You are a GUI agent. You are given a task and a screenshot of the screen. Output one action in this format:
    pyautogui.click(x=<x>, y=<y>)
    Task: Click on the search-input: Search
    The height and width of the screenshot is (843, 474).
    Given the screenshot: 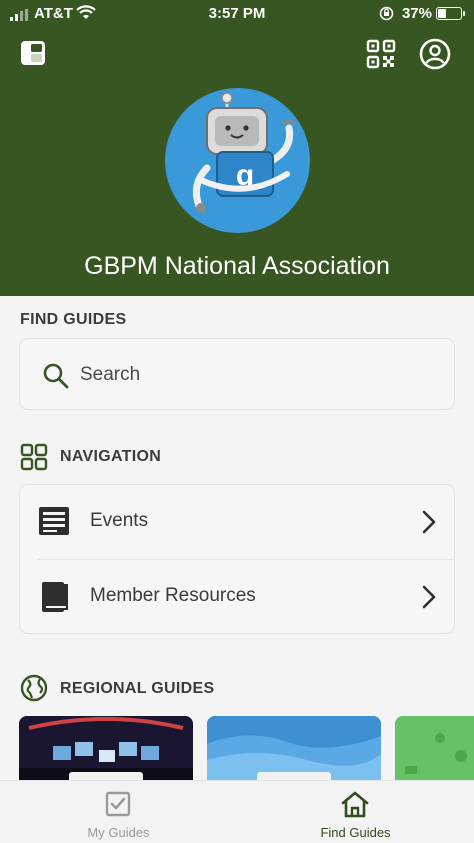 What is the action you would take?
    pyautogui.click(x=237, y=374)
    